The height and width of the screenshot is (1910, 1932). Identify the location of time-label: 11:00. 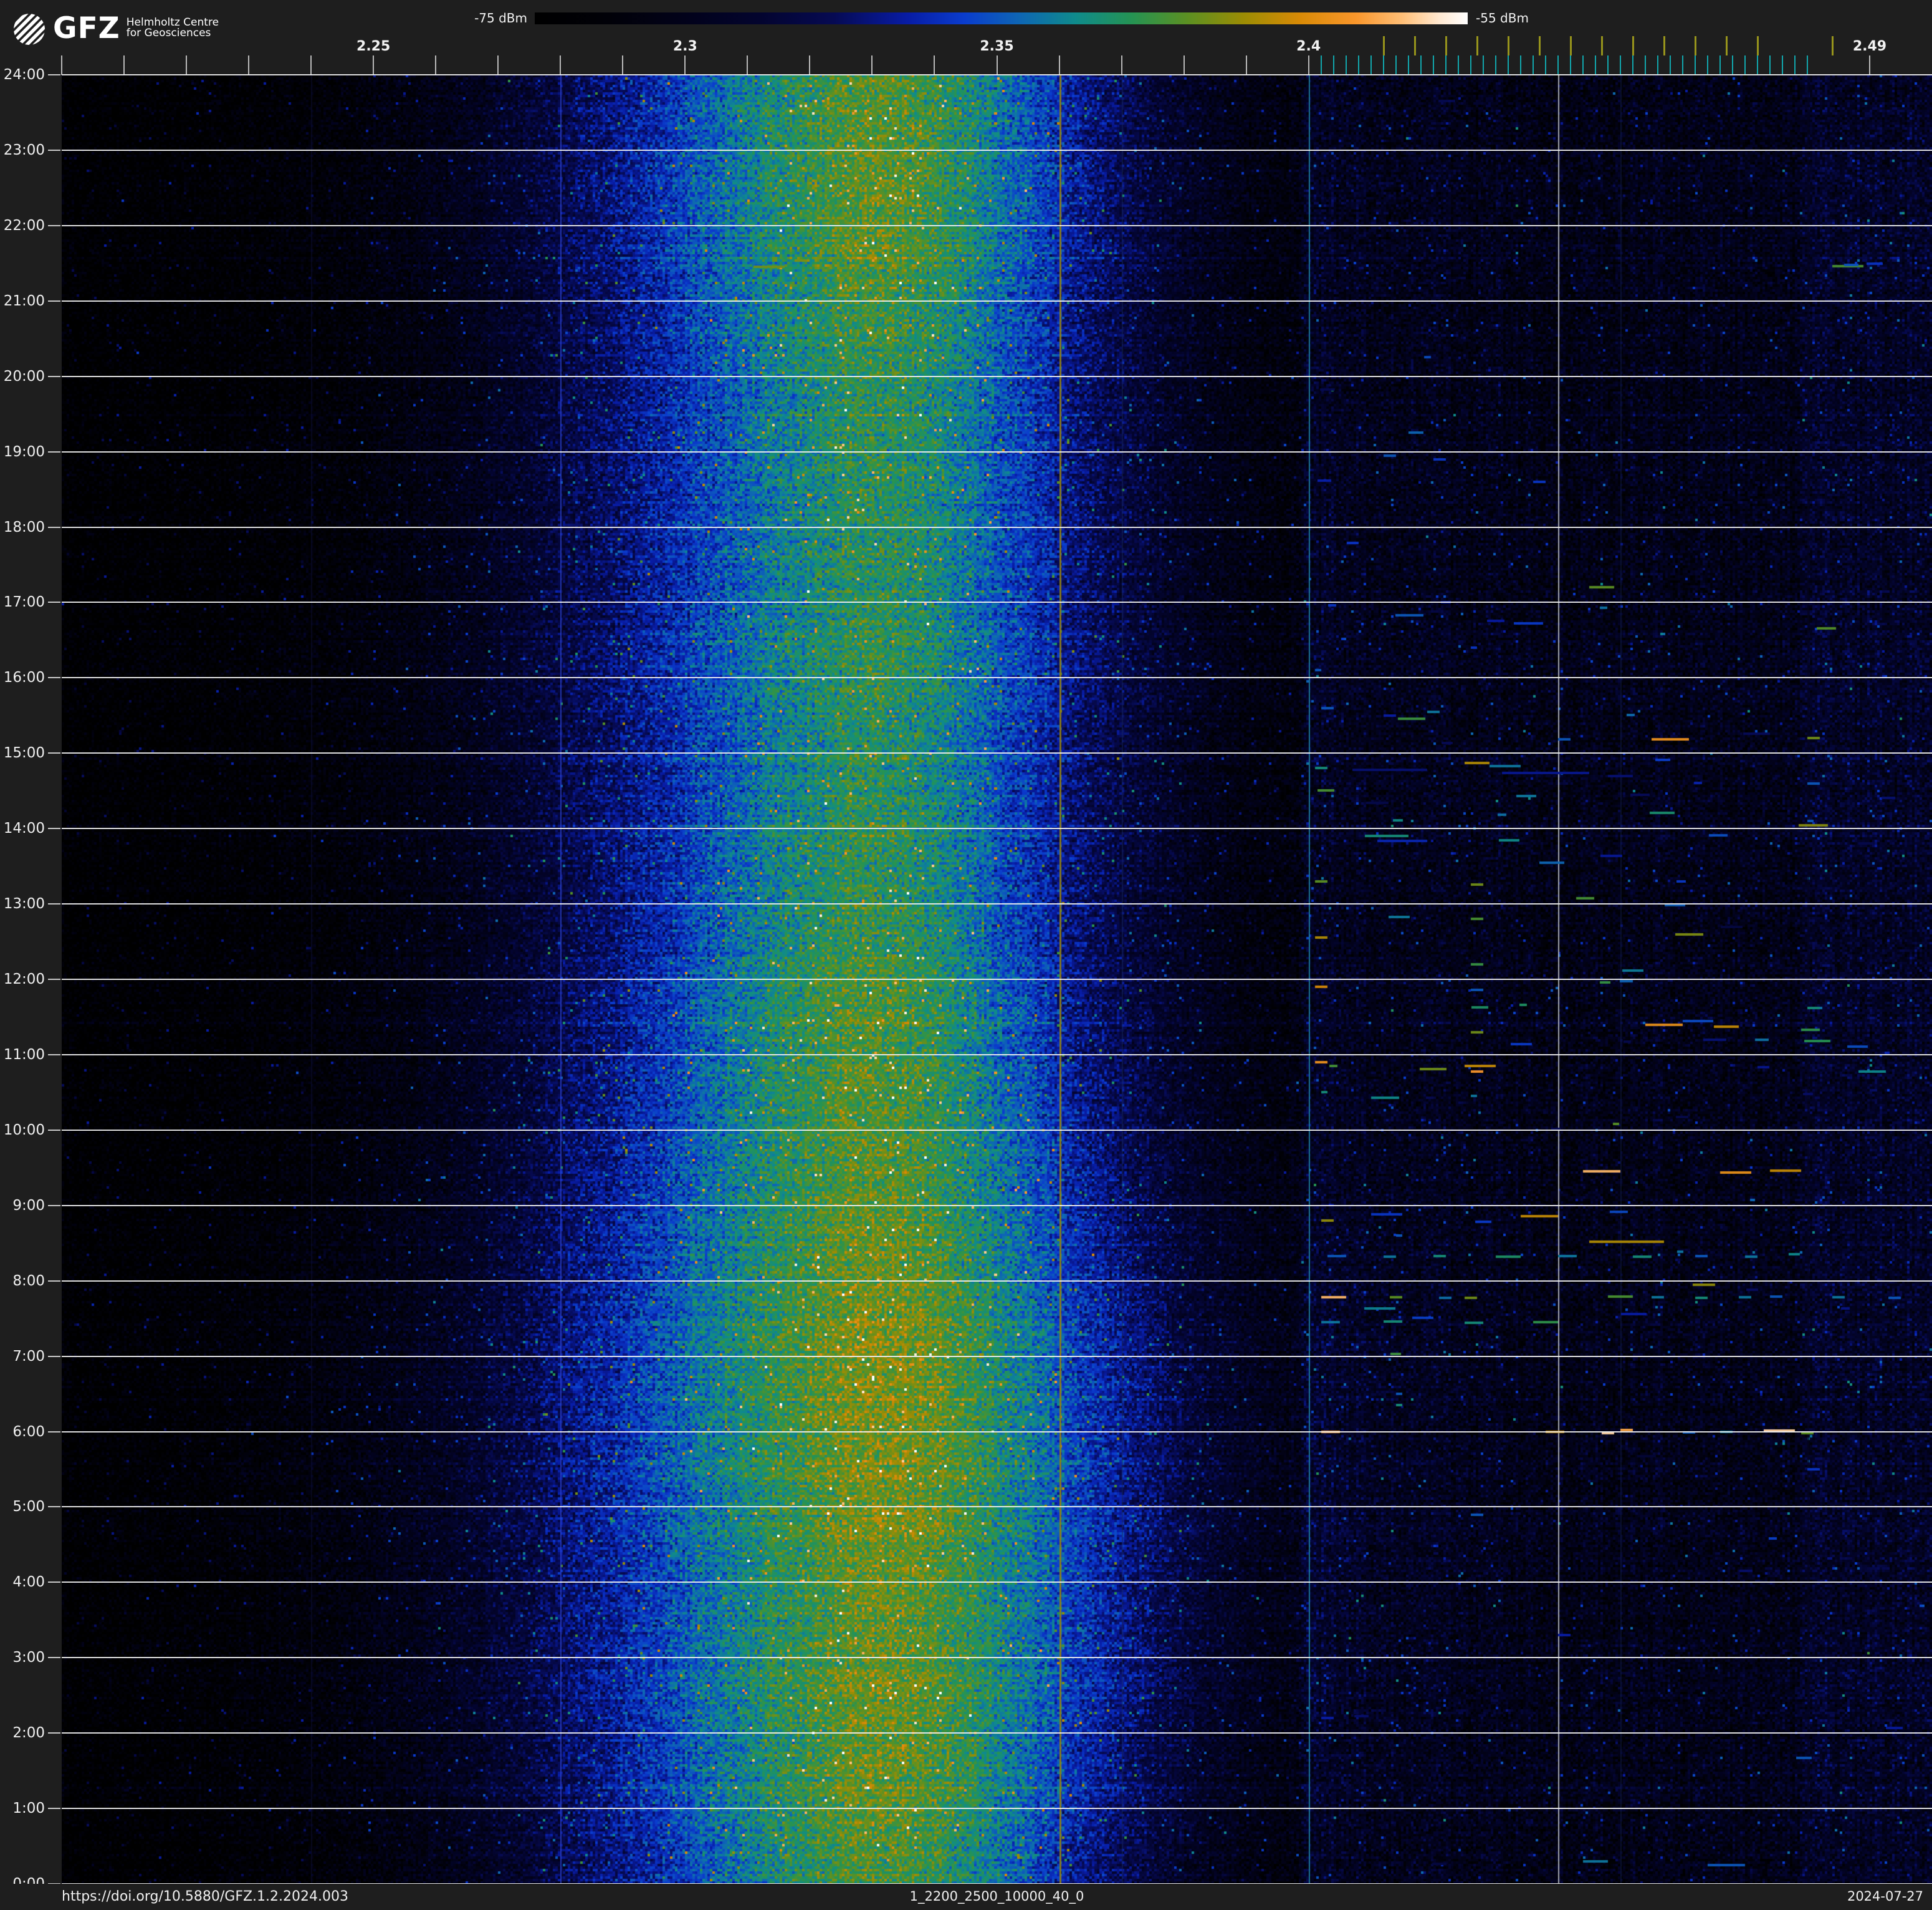
(24, 1055).